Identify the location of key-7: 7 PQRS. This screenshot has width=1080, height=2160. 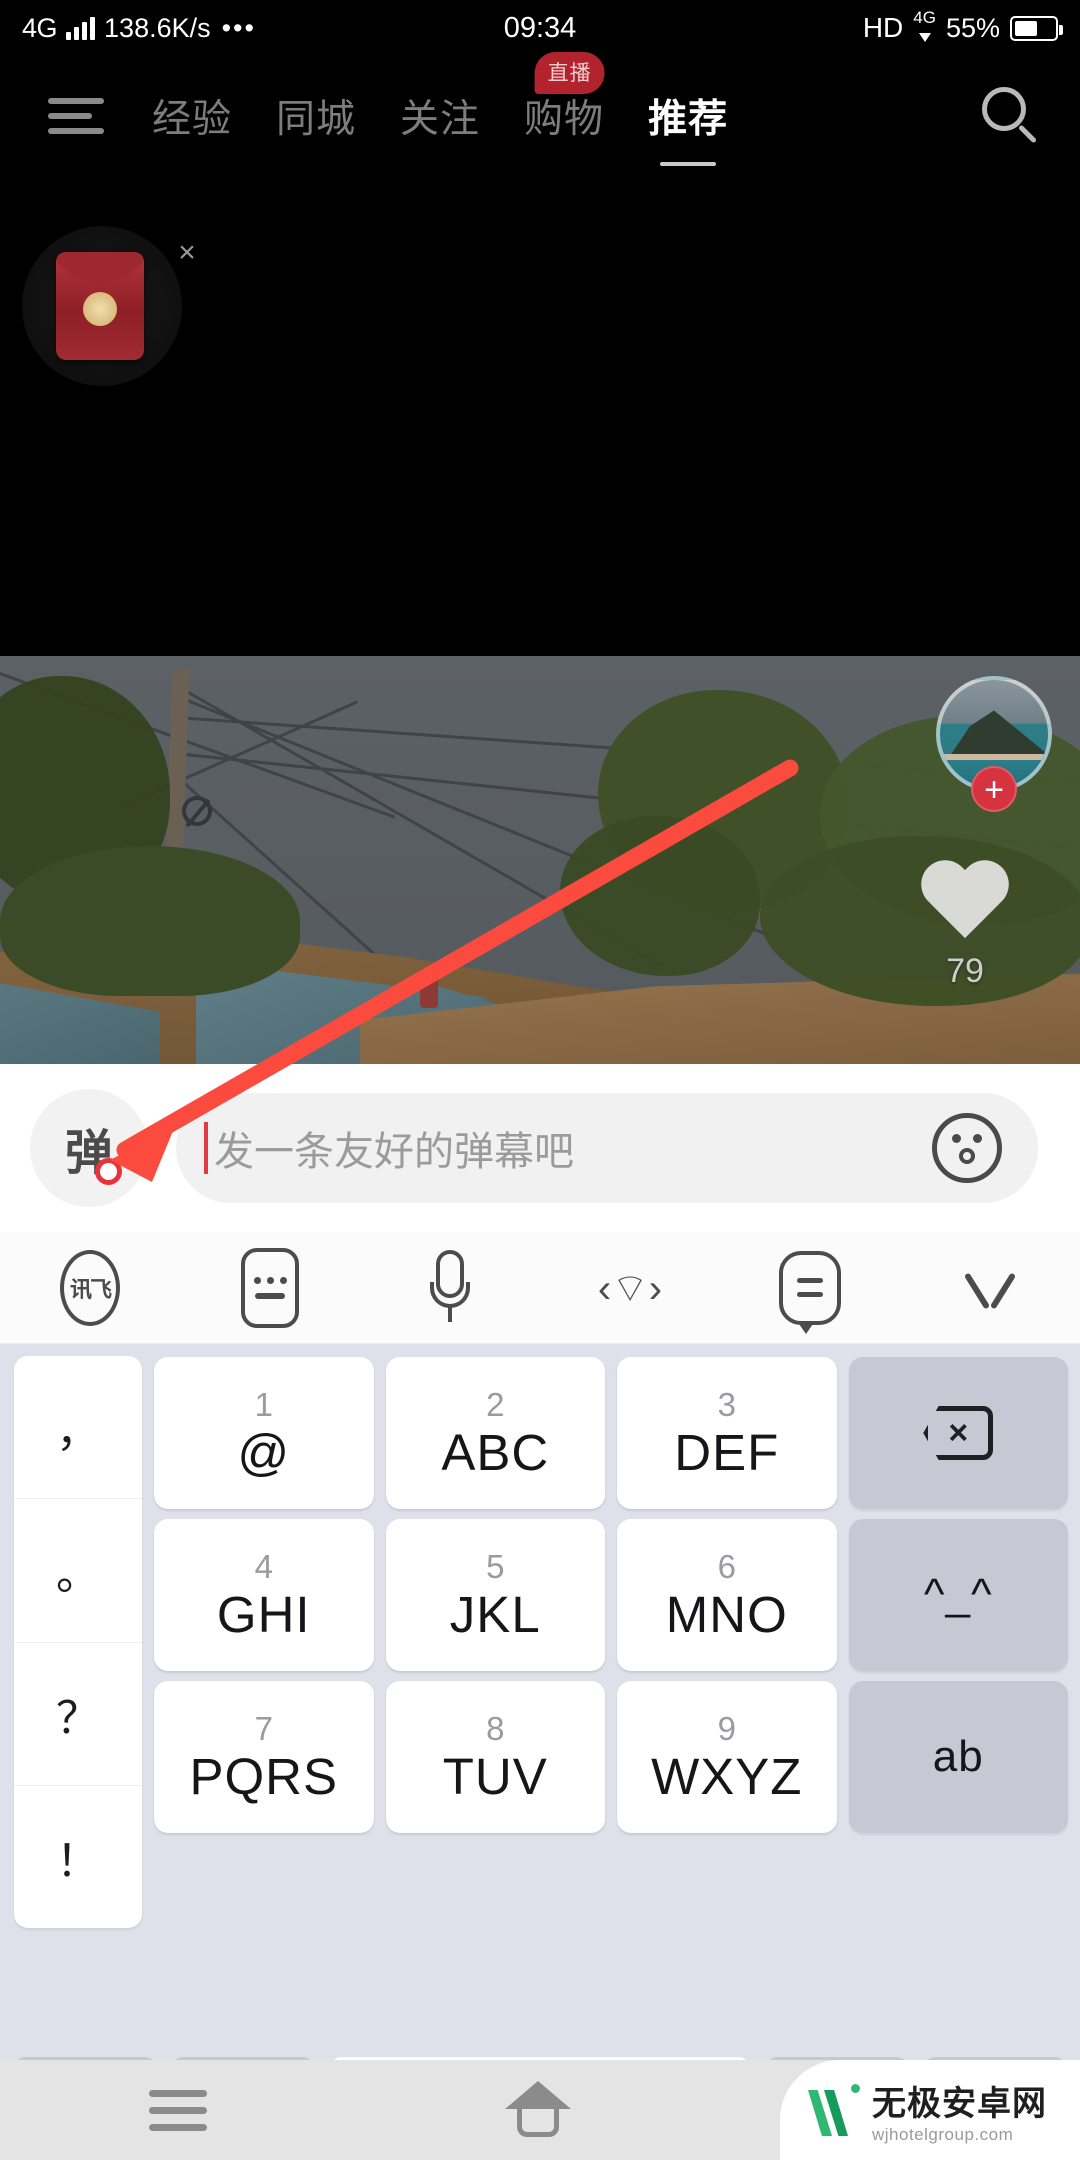
(264, 1757).